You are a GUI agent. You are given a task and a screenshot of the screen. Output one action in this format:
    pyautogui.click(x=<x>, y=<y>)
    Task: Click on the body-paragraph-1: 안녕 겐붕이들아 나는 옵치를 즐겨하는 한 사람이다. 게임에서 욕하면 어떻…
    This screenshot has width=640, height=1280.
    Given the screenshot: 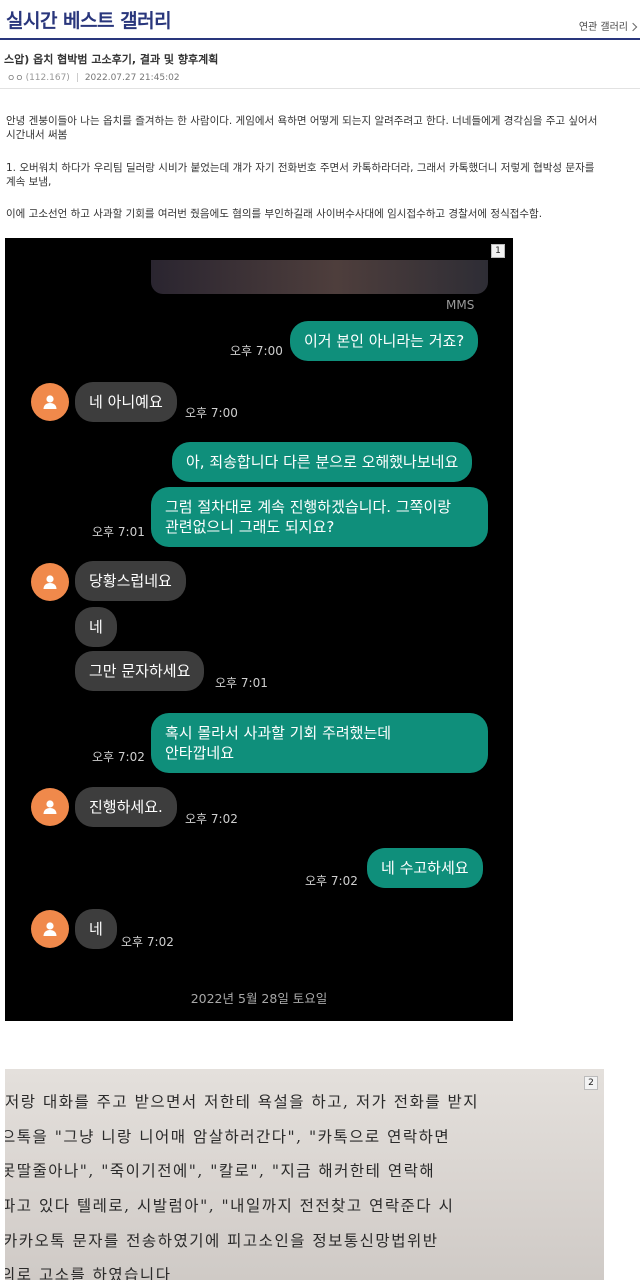 What is the action you would take?
    pyautogui.click(x=322, y=128)
    